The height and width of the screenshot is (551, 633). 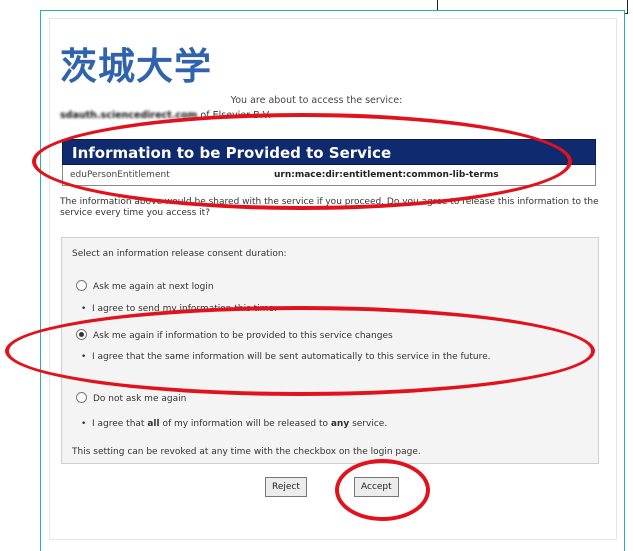 I want to click on option-next-login: Ask me again at next login, so click(x=145, y=286).